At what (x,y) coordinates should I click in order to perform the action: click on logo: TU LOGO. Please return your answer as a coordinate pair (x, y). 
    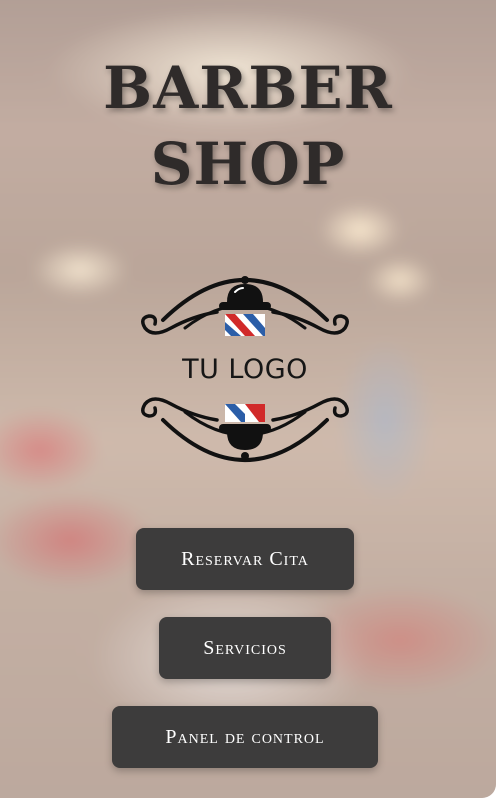
    Looking at the image, I should click on (245, 370).